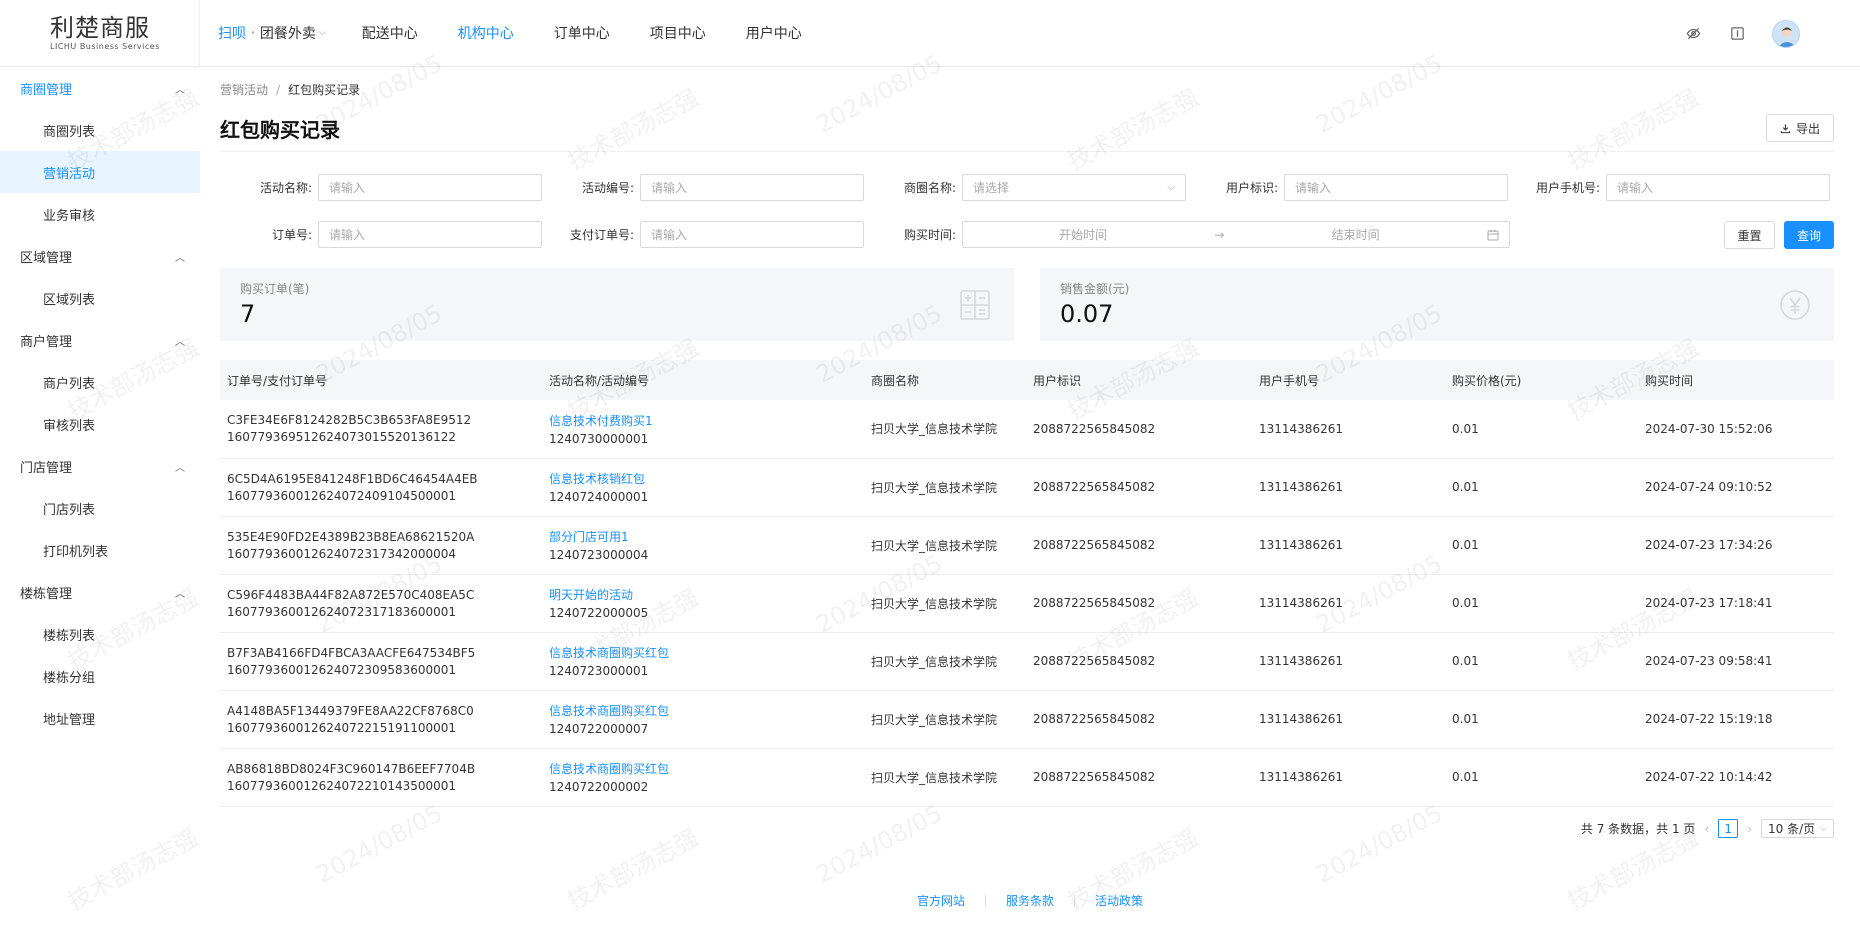 The image size is (1860, 929). Describe the element at coordinates (100, 382) in the screenshot. I see `sidebar-item-merchant-list: 商户列表` at that location.